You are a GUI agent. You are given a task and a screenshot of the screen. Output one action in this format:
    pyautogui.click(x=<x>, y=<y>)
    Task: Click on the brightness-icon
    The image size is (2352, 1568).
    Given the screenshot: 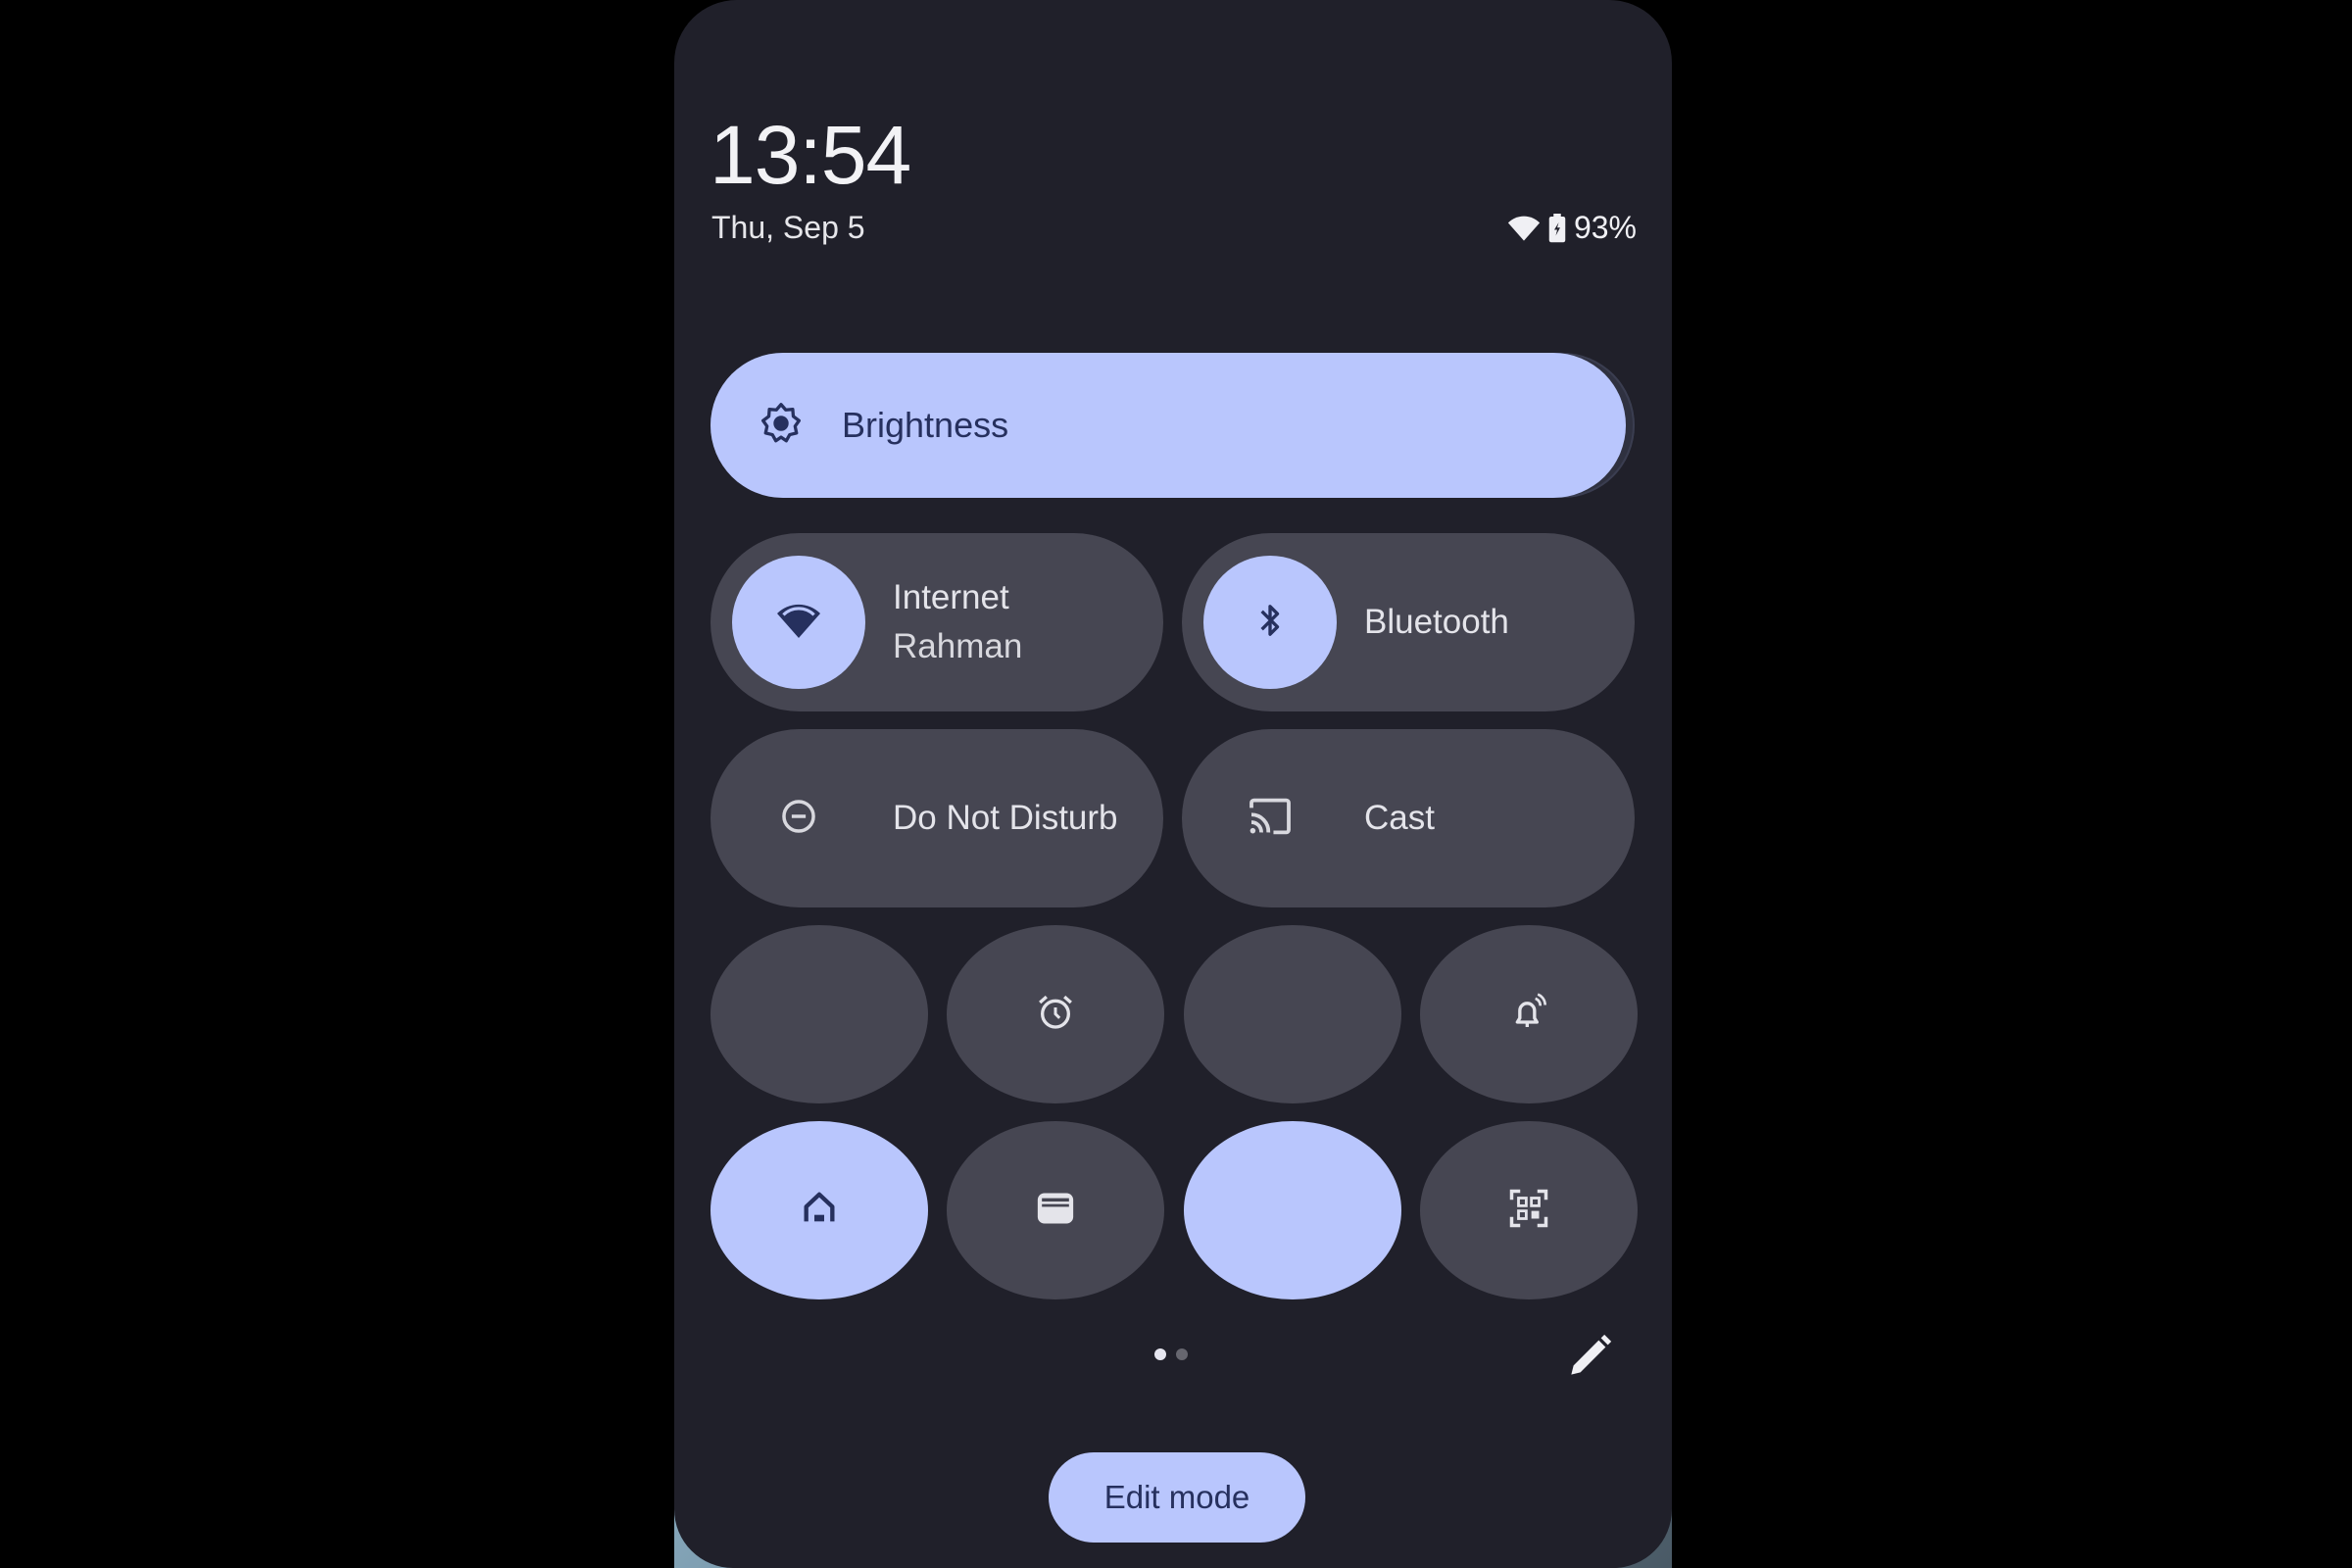 What is the action you would take?
    pyautogui.click(x=781, y=426)
    